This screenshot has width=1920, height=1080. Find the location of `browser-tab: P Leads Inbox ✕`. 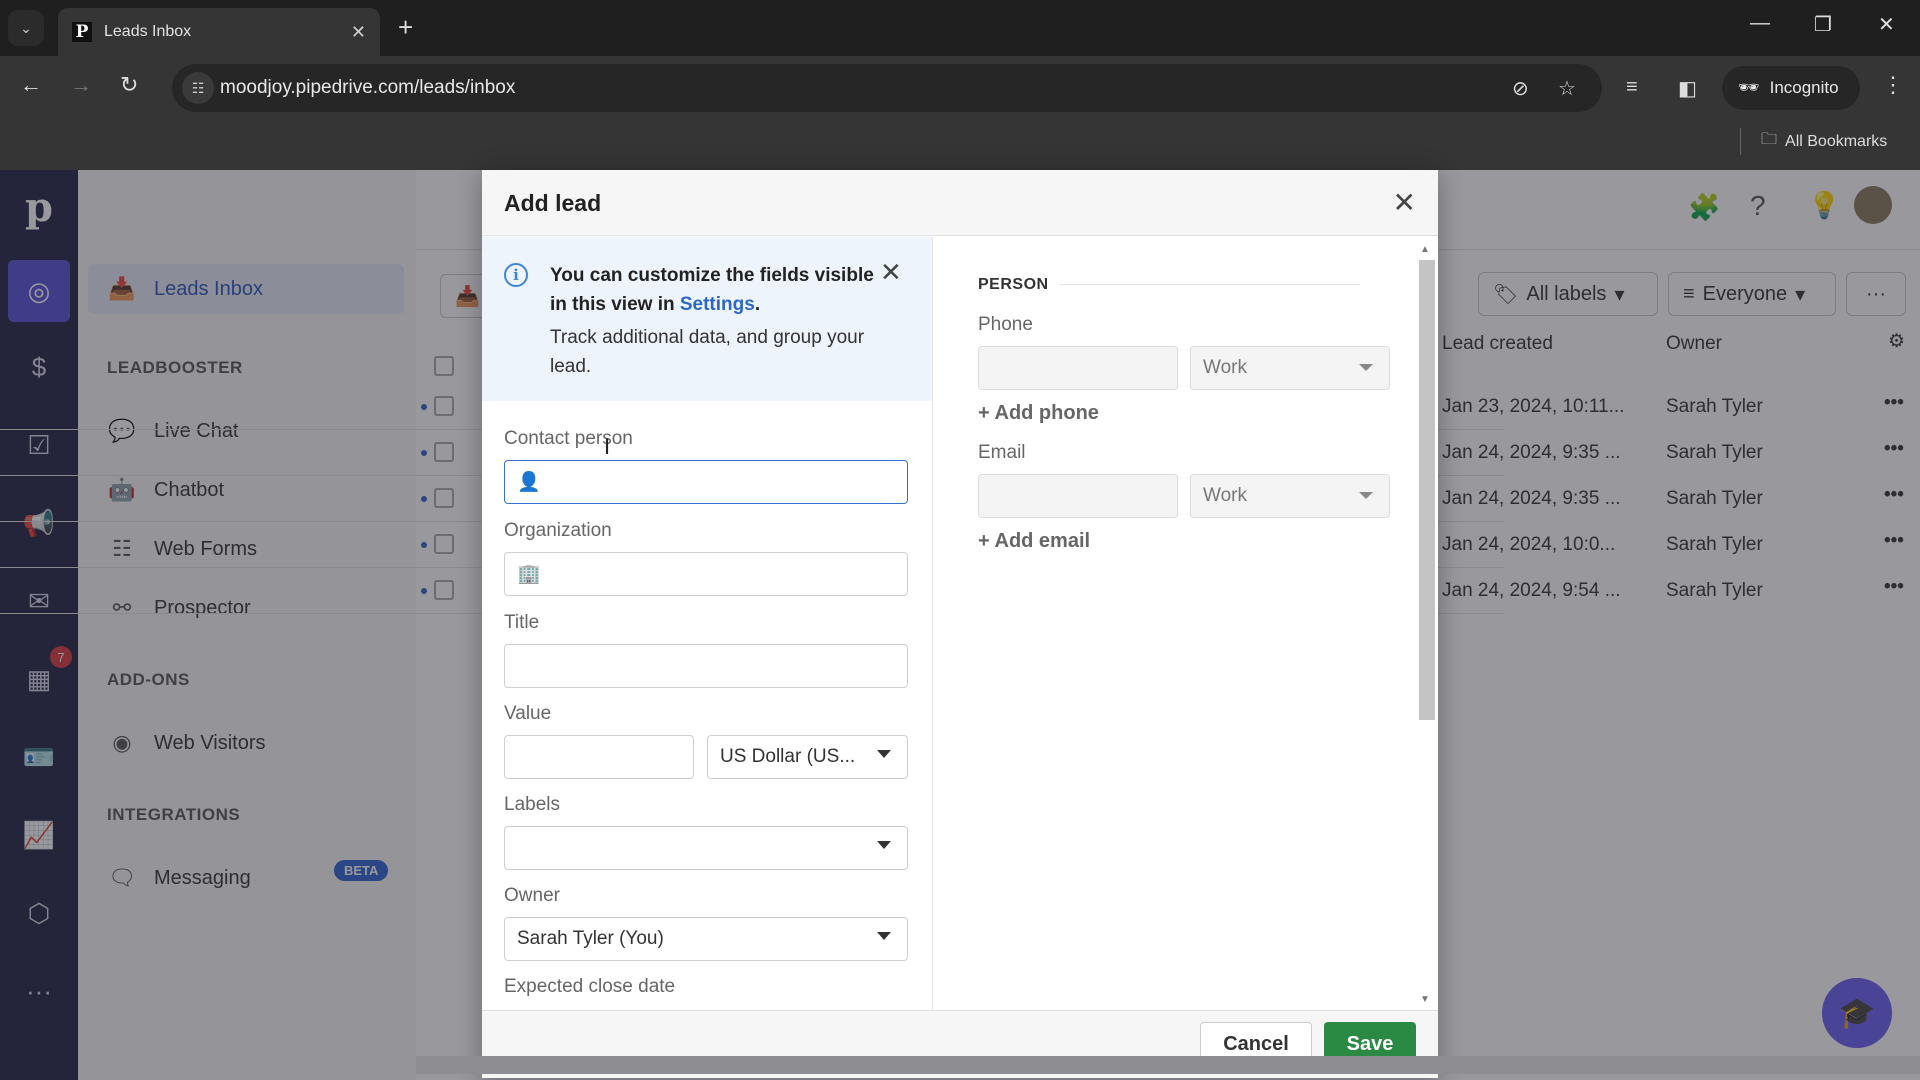

browser-tab: P Leads Inbox ✕ is located at coordinates (219, 32).